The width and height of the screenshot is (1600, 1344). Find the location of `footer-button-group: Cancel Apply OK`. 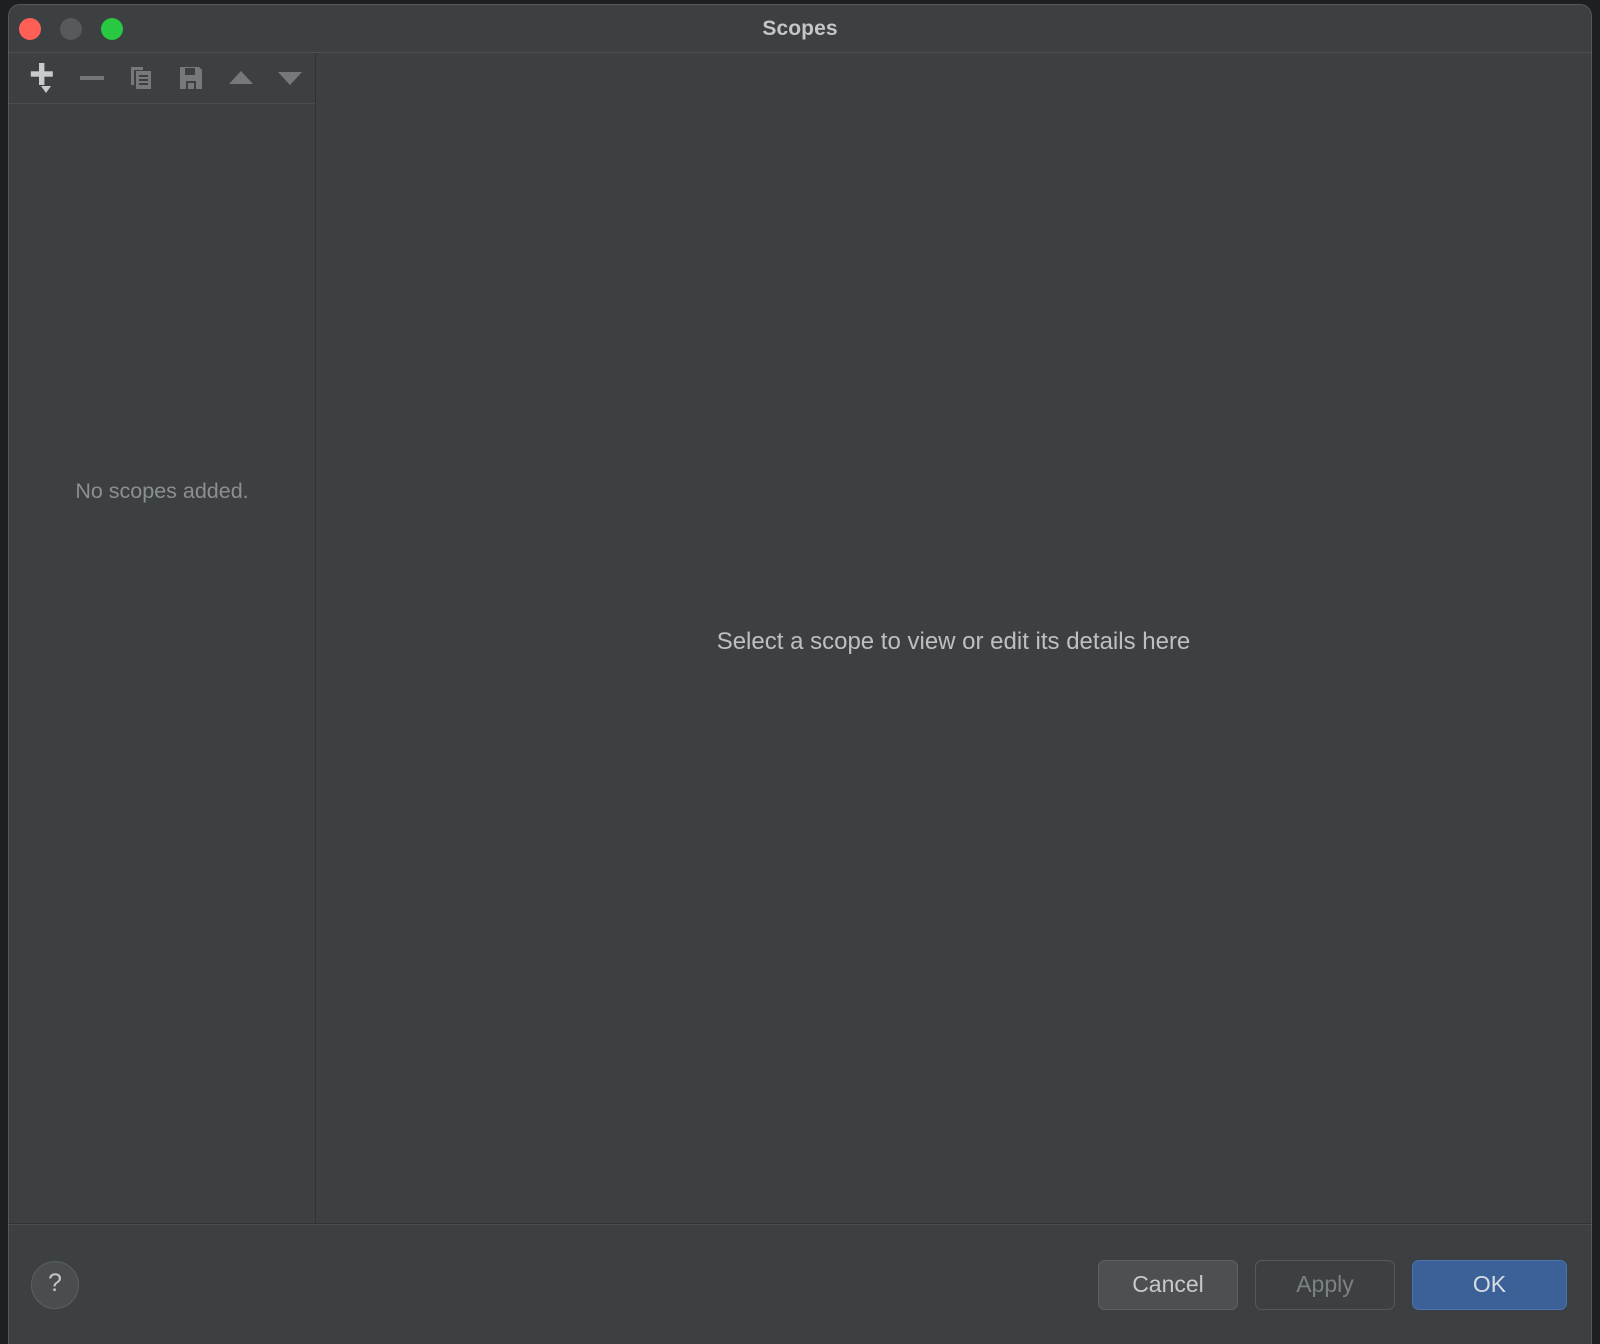

footer-button-group: Cancel Apply OK is located at coordinates (1332, 1284).